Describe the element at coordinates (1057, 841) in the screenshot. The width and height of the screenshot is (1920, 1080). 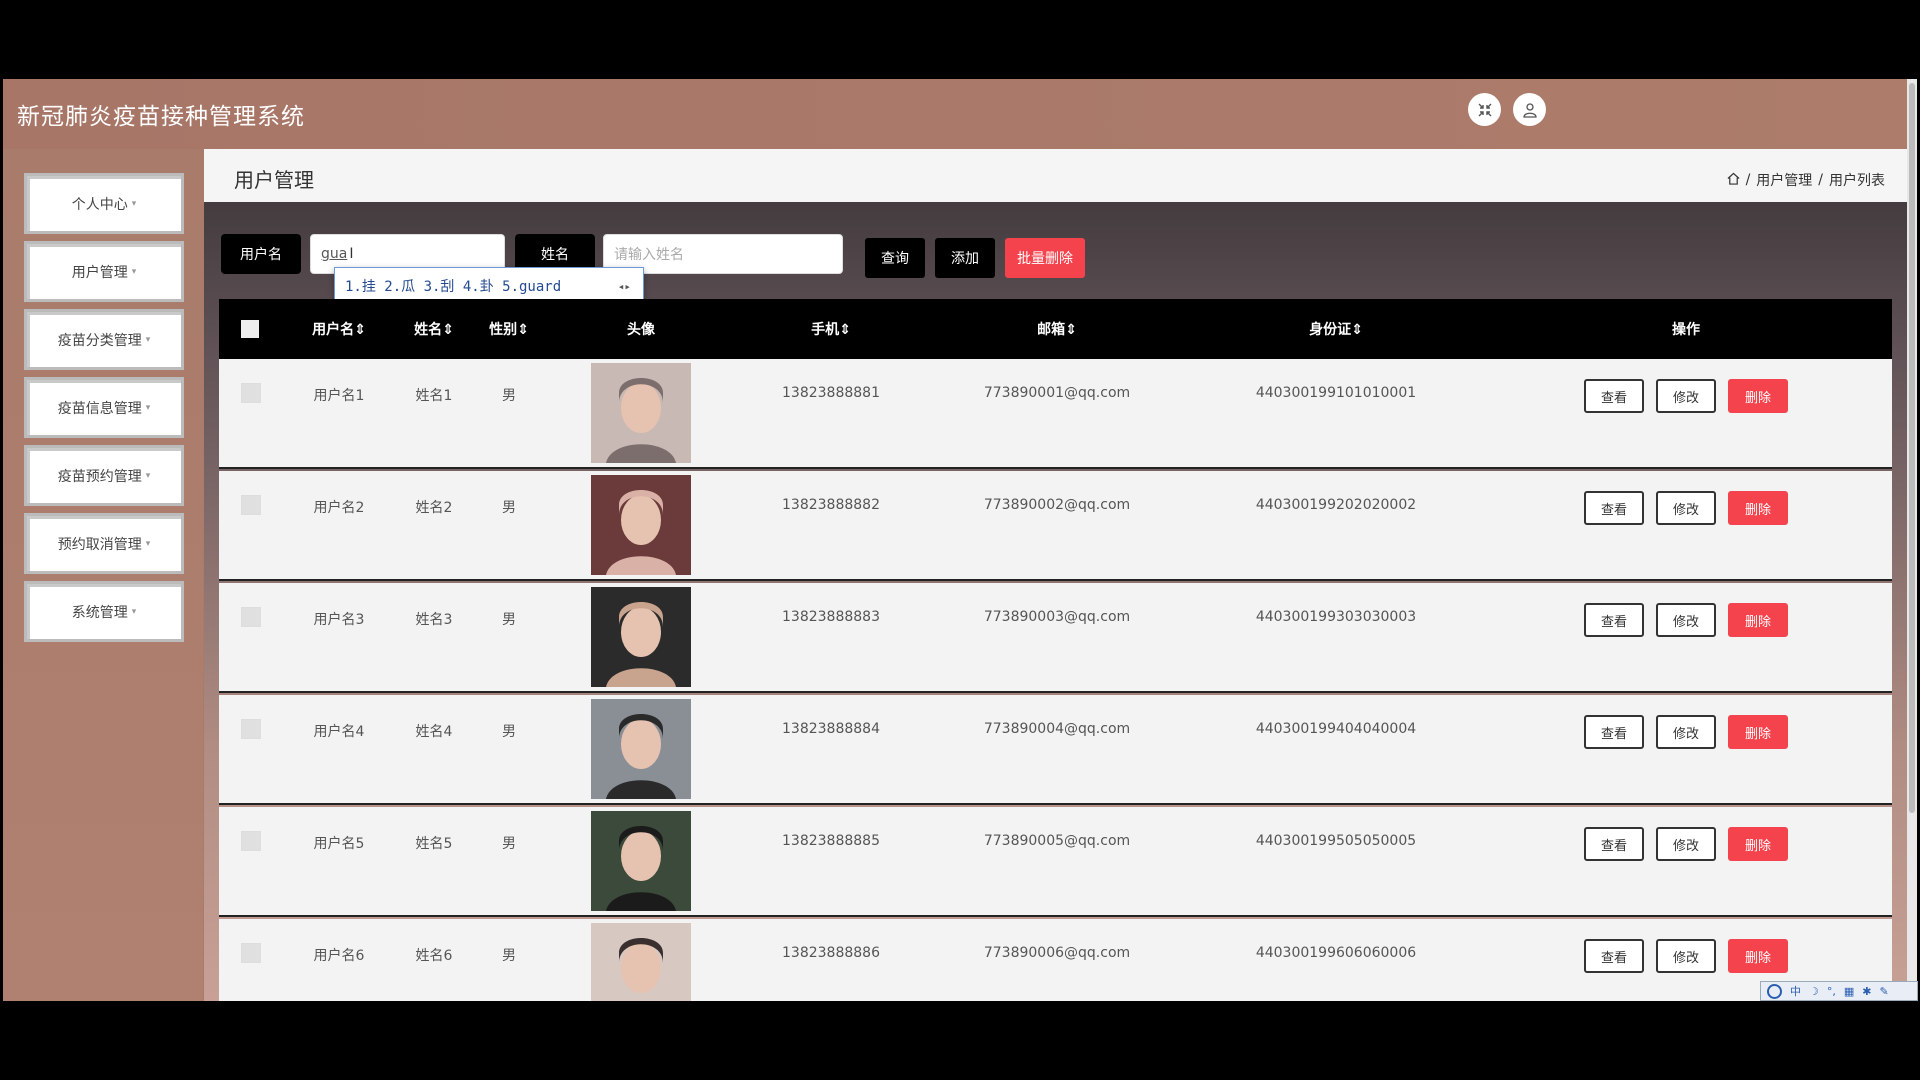
I see `cell-email: 773890005@qq.com` at that location.